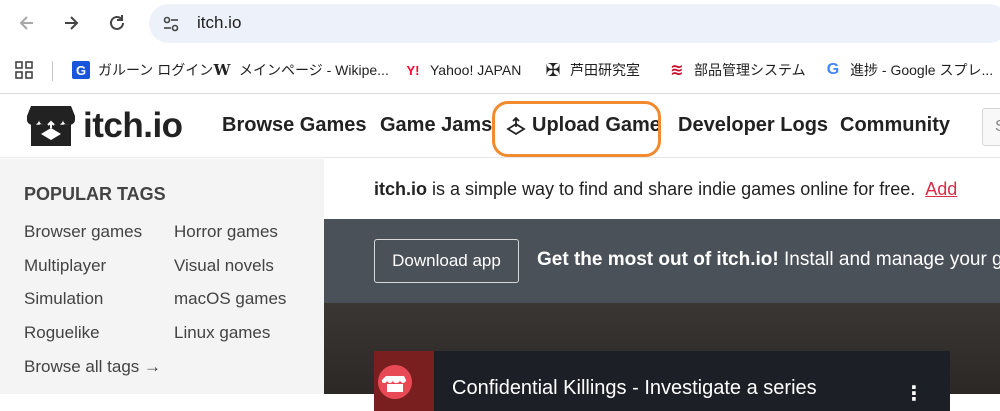 The height and width of the screenshot is (411, 1000). What do you see at coordinates (62, 333) in the screenshot?
I see `tag-link: Roguelike` at bounding box center [62, 333].